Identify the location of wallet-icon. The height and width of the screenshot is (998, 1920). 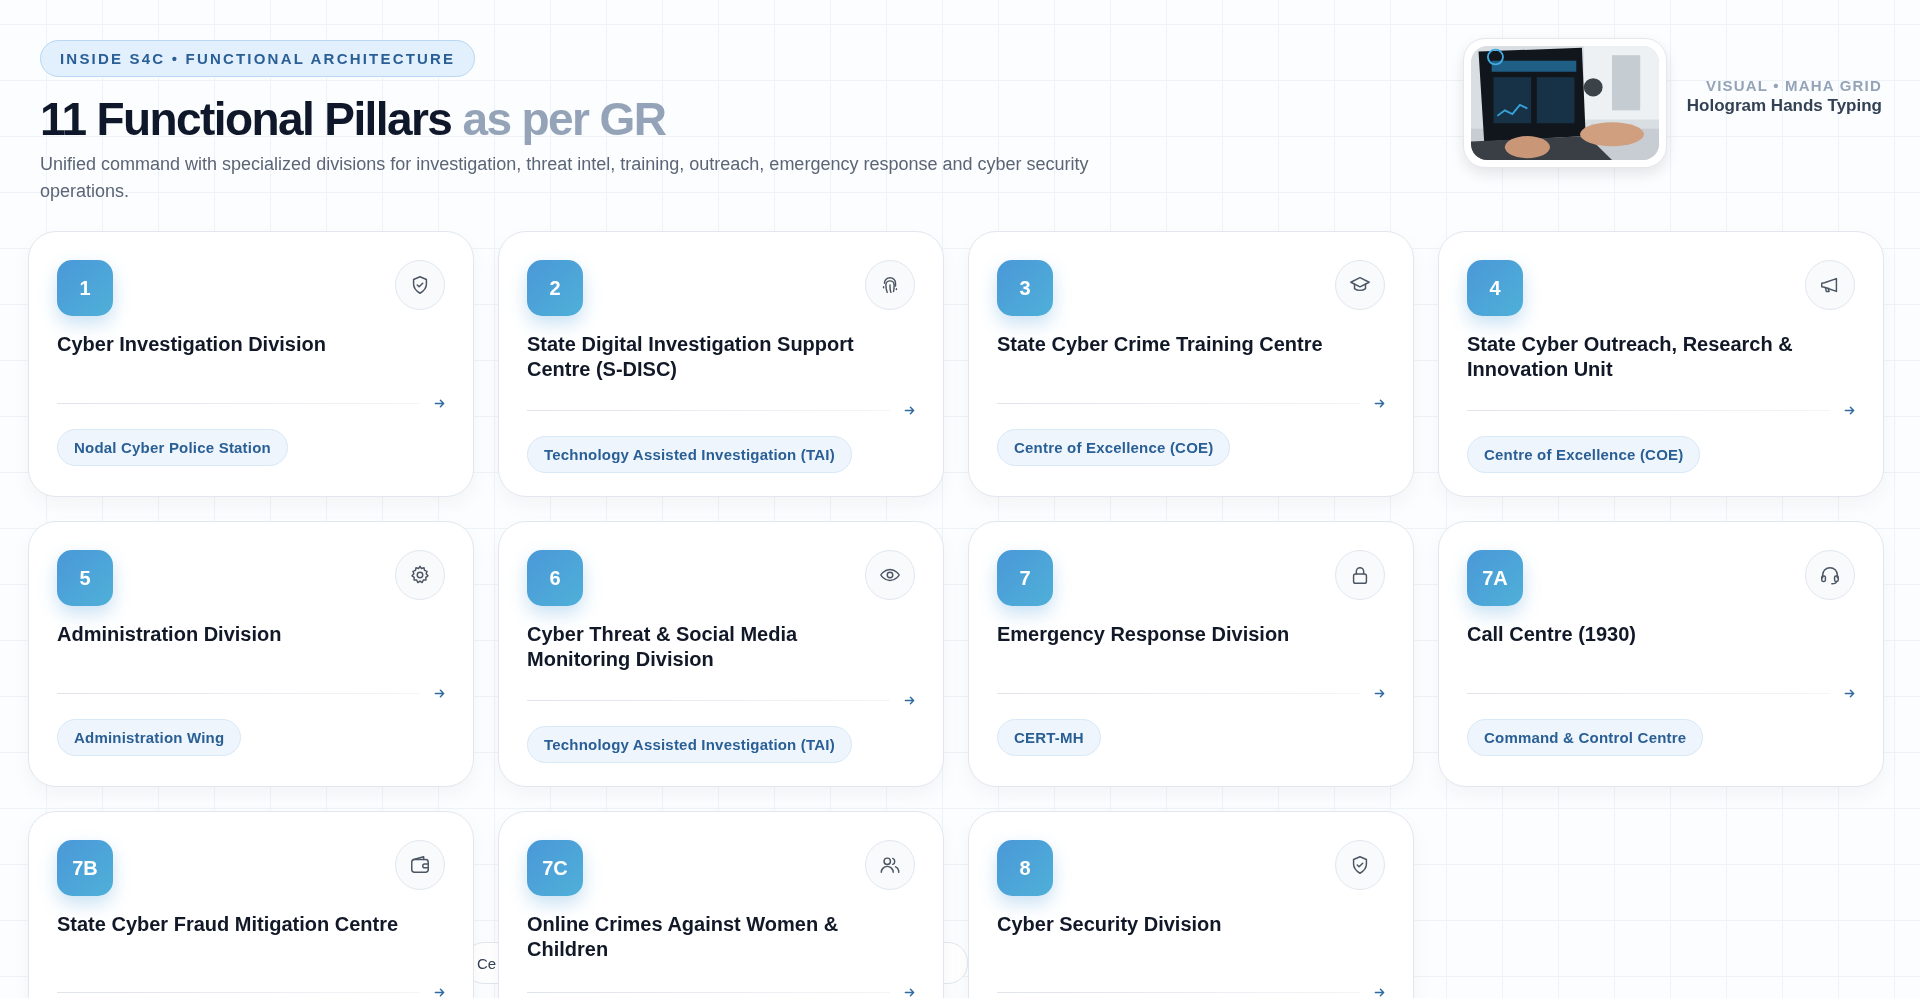
(420, 865).